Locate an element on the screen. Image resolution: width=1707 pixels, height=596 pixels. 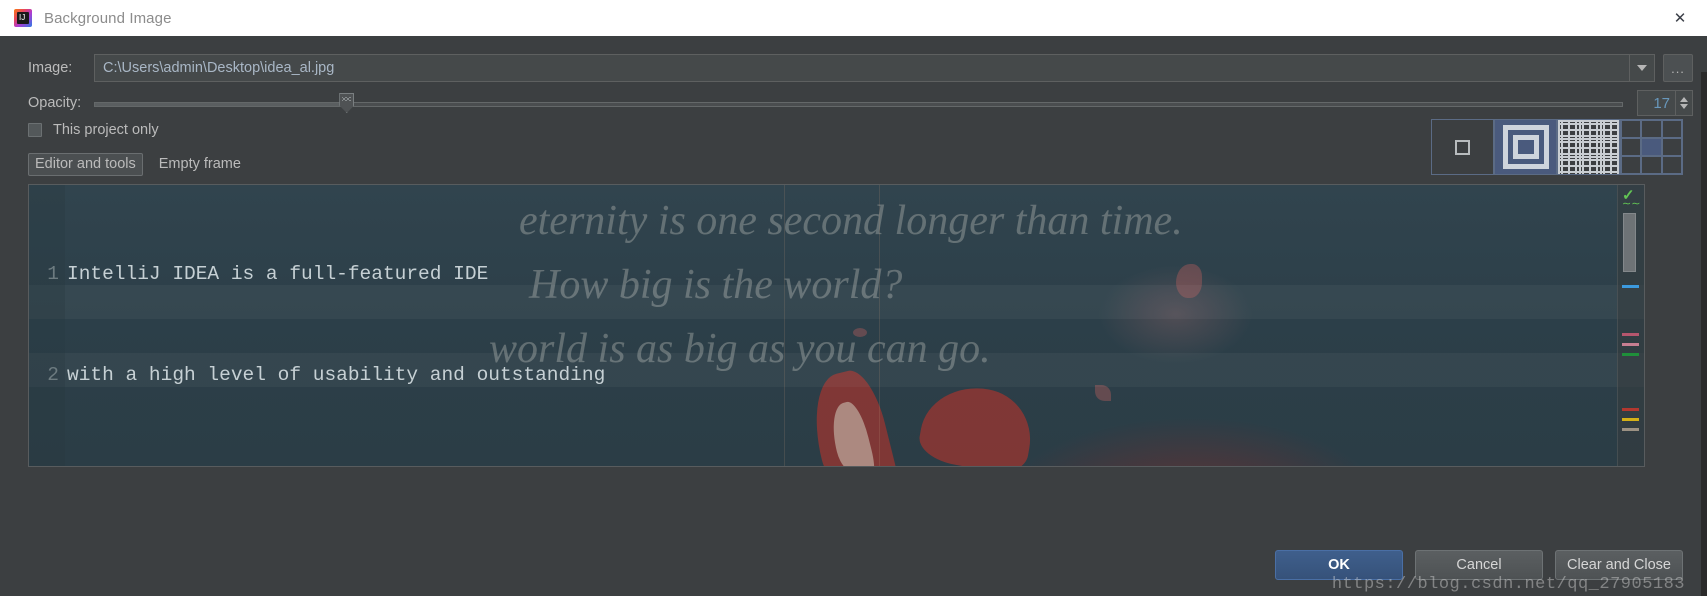
watermark-text: https://blog.csdn.net/qq_27905183 is located at coordinates (1508, 584).